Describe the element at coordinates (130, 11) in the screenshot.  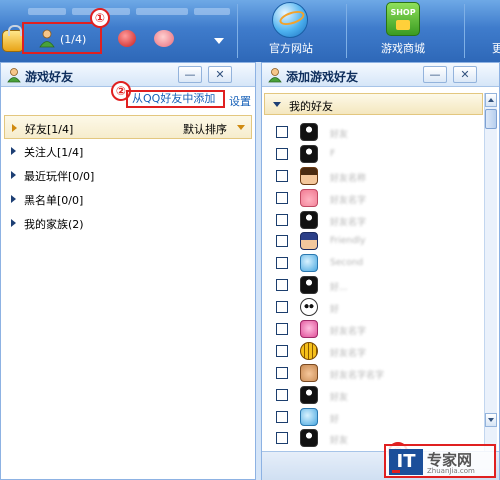
I see `blurred-username` at that location.